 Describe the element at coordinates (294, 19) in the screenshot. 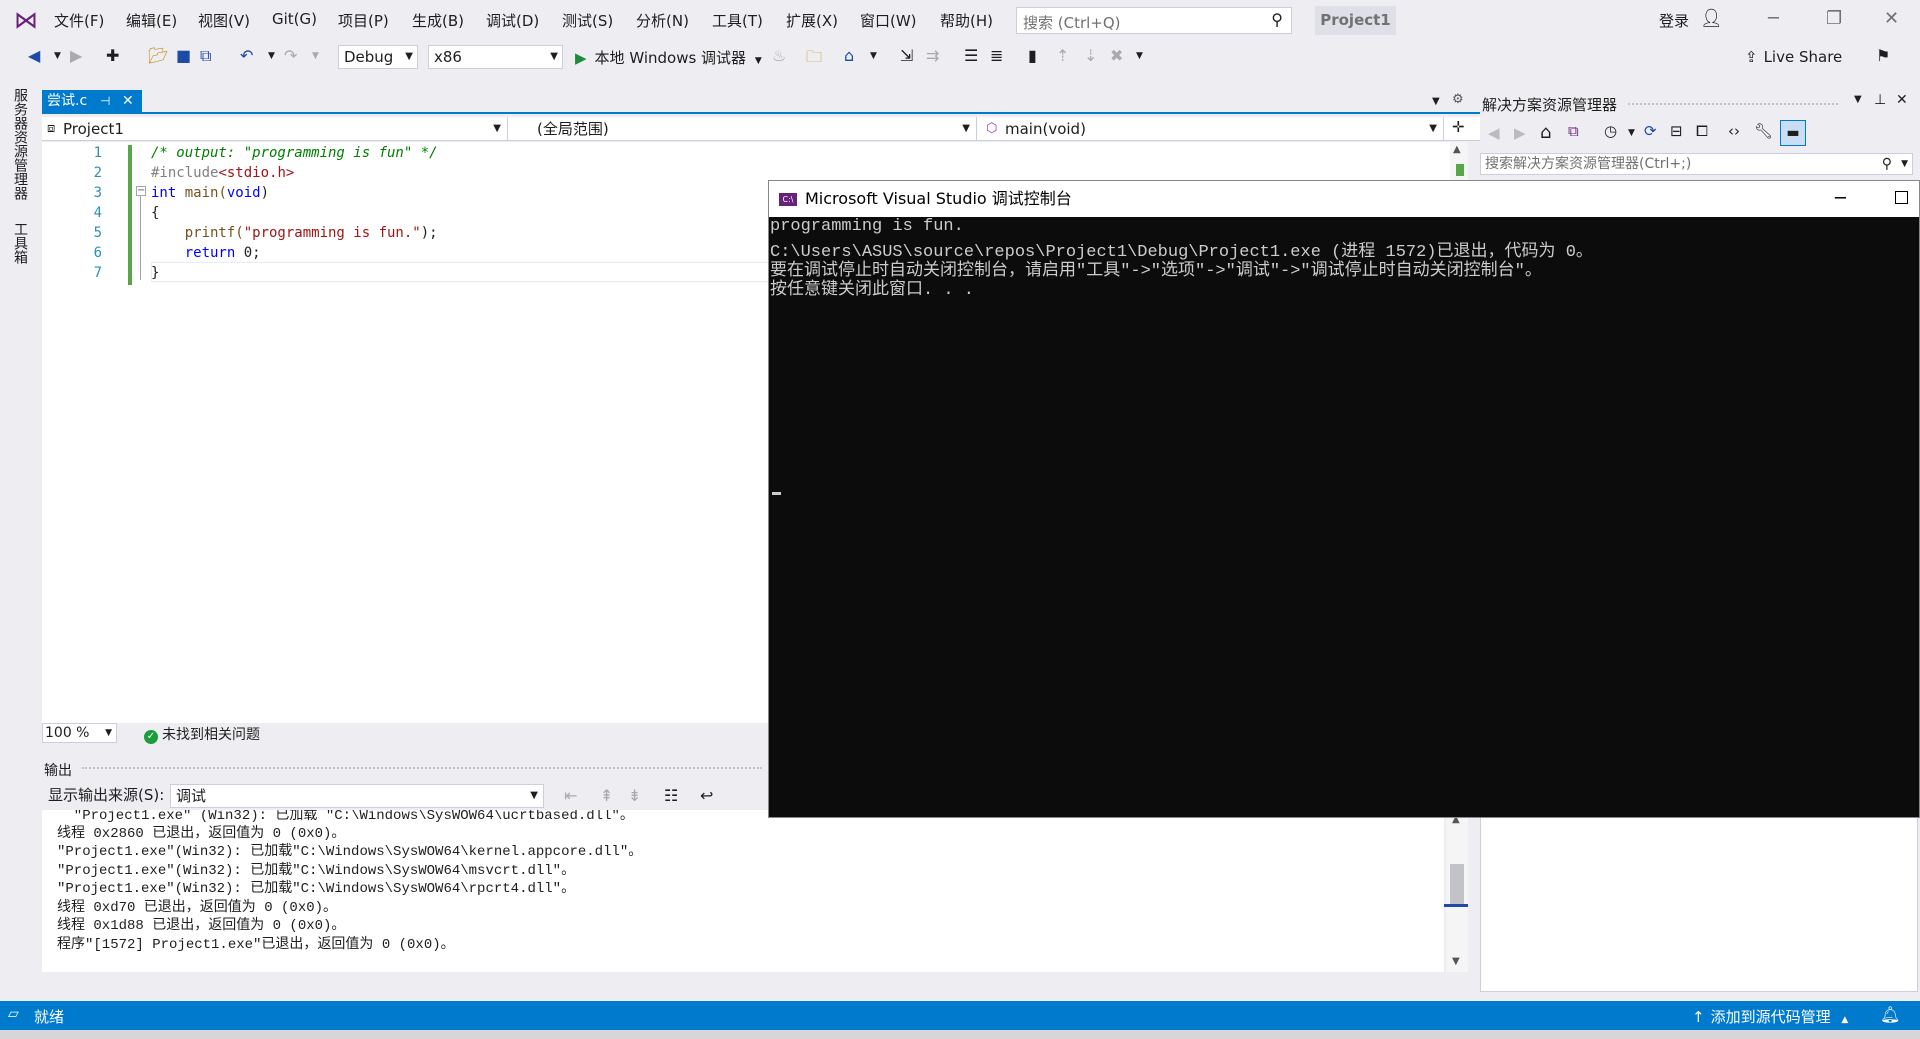

I see `menu-git: Git(G)` at that location.